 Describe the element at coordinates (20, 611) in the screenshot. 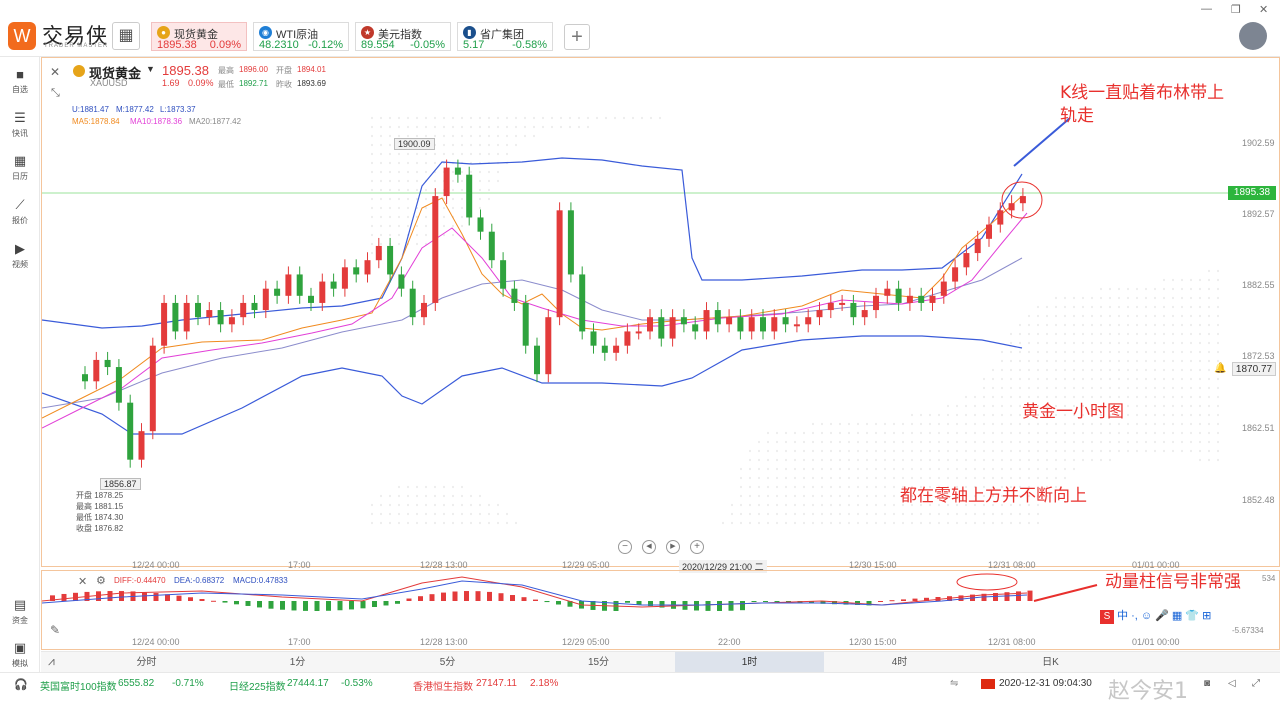

I see `sidebar-item-funds: ▤ 资金` at that location.